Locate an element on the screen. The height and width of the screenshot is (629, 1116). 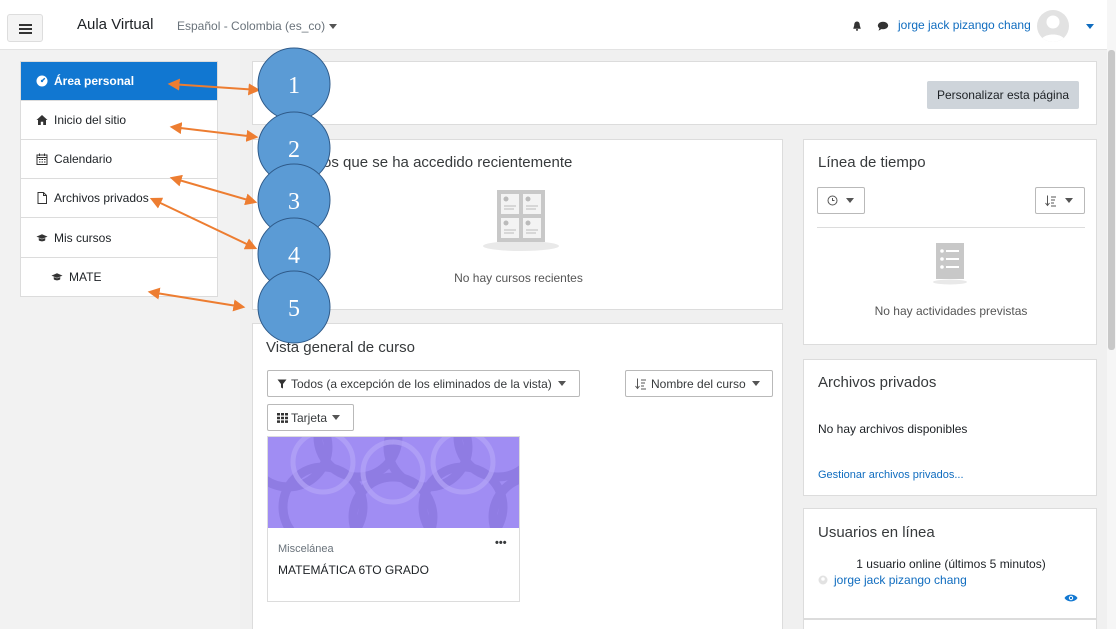
empty-message: No hay cursos recientes is located at coordinates (518, 278).